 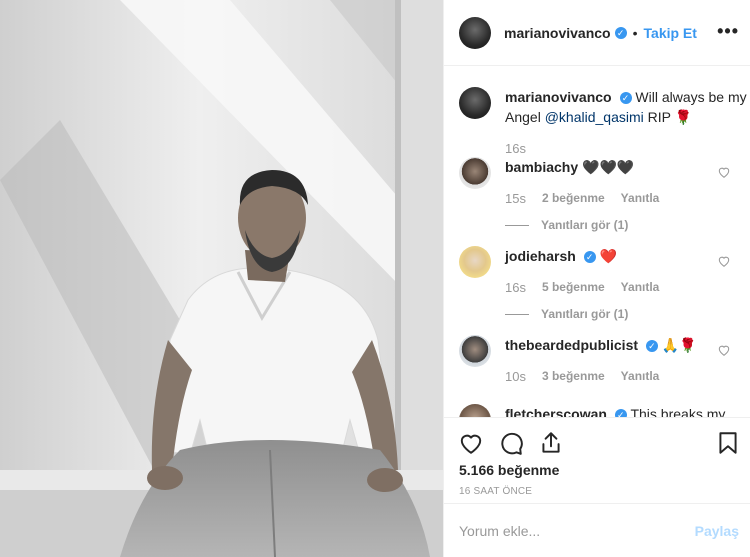 I want to click on comment-time: 15s, so click(x=515, y=198).